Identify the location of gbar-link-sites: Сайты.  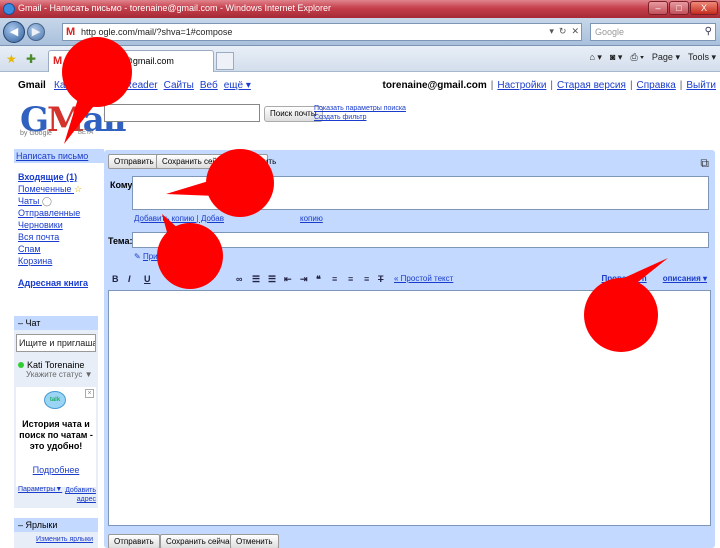
(179, 85).